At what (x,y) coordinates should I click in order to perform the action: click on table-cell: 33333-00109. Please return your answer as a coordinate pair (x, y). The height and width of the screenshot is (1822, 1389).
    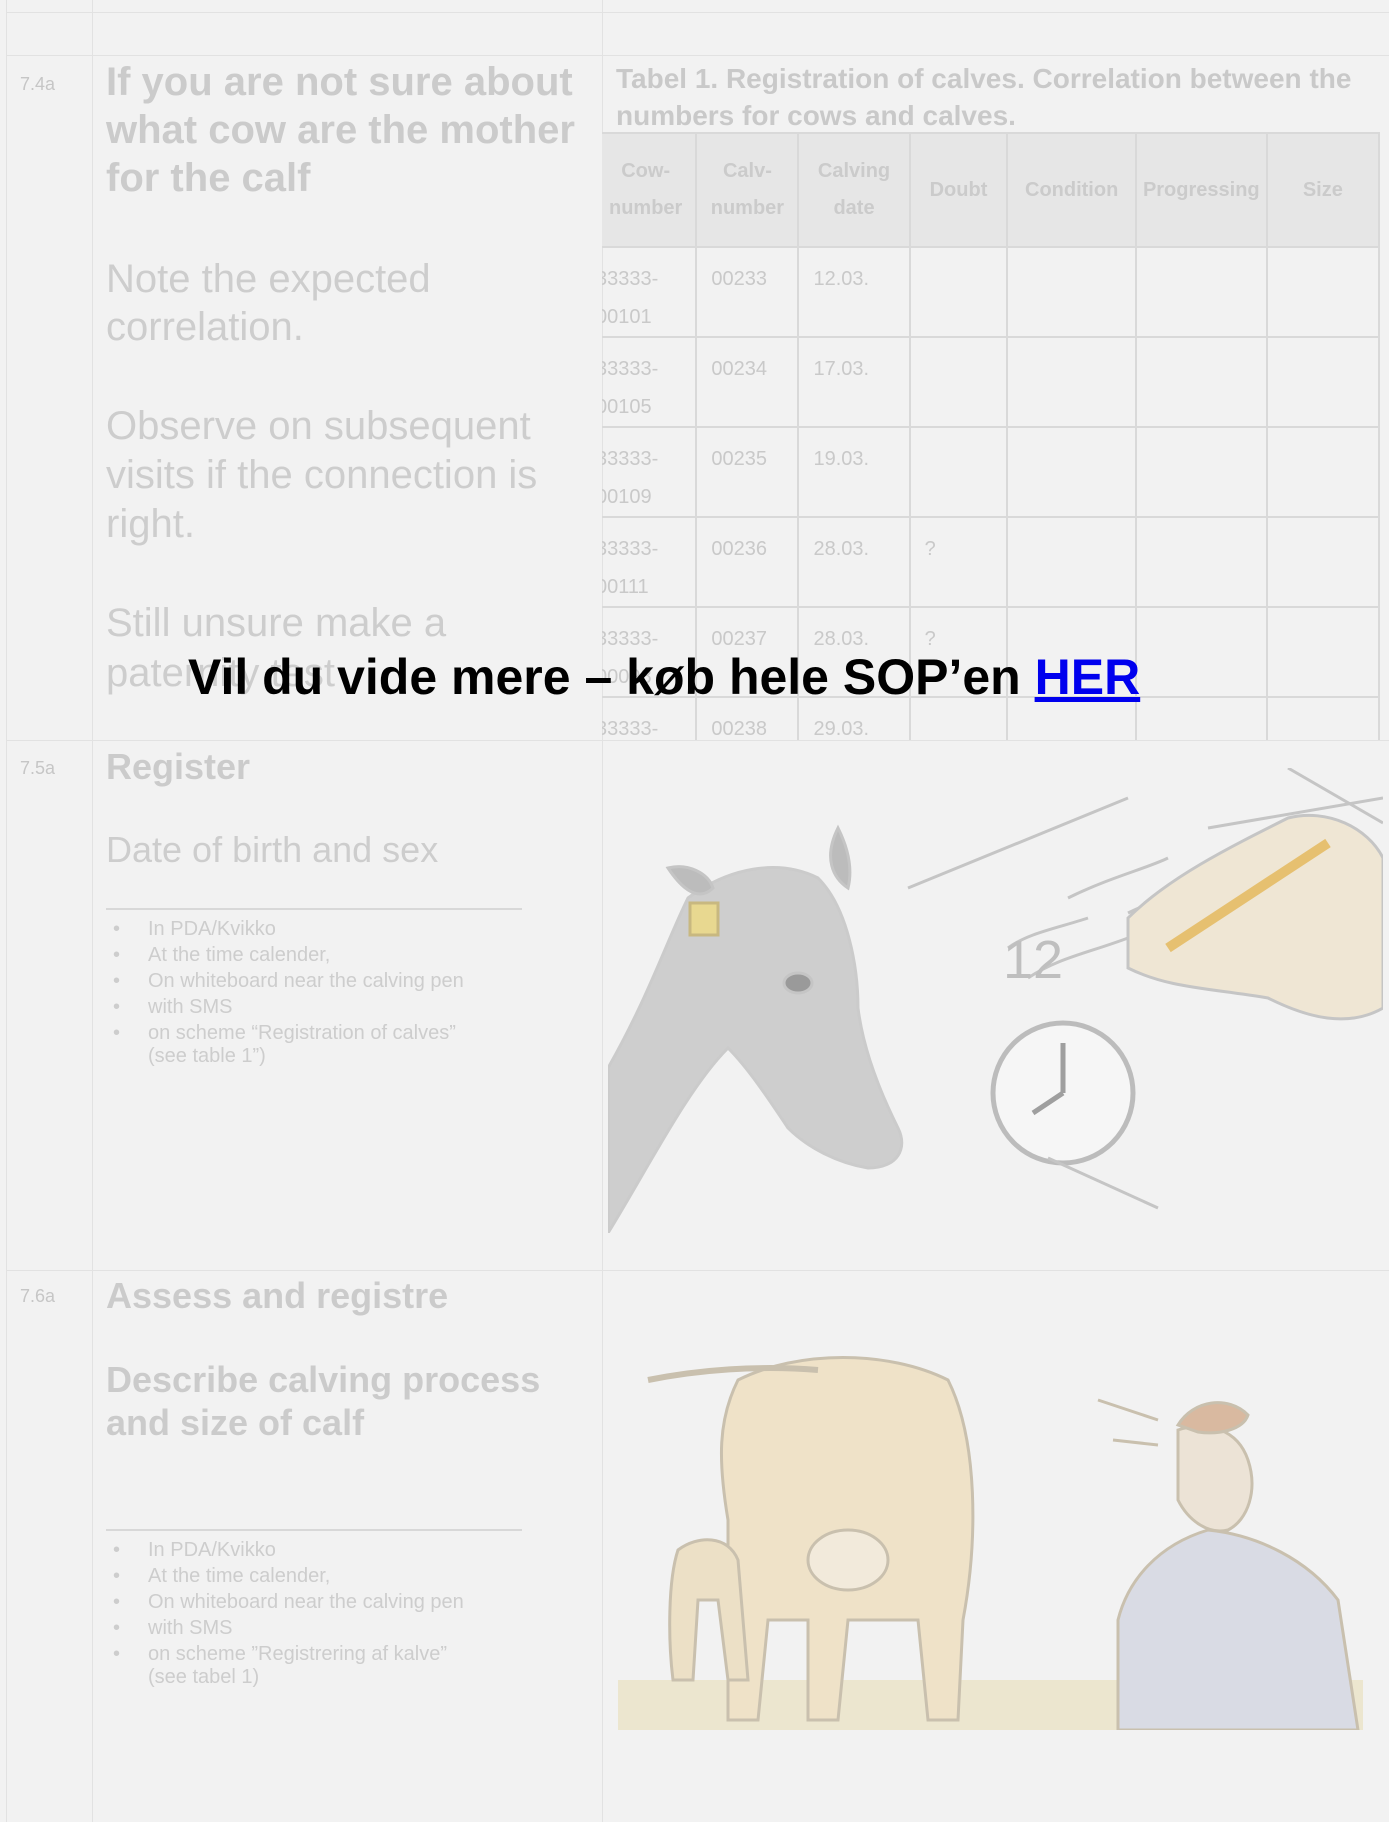
    Looking at the image, I should click on (650, 472).